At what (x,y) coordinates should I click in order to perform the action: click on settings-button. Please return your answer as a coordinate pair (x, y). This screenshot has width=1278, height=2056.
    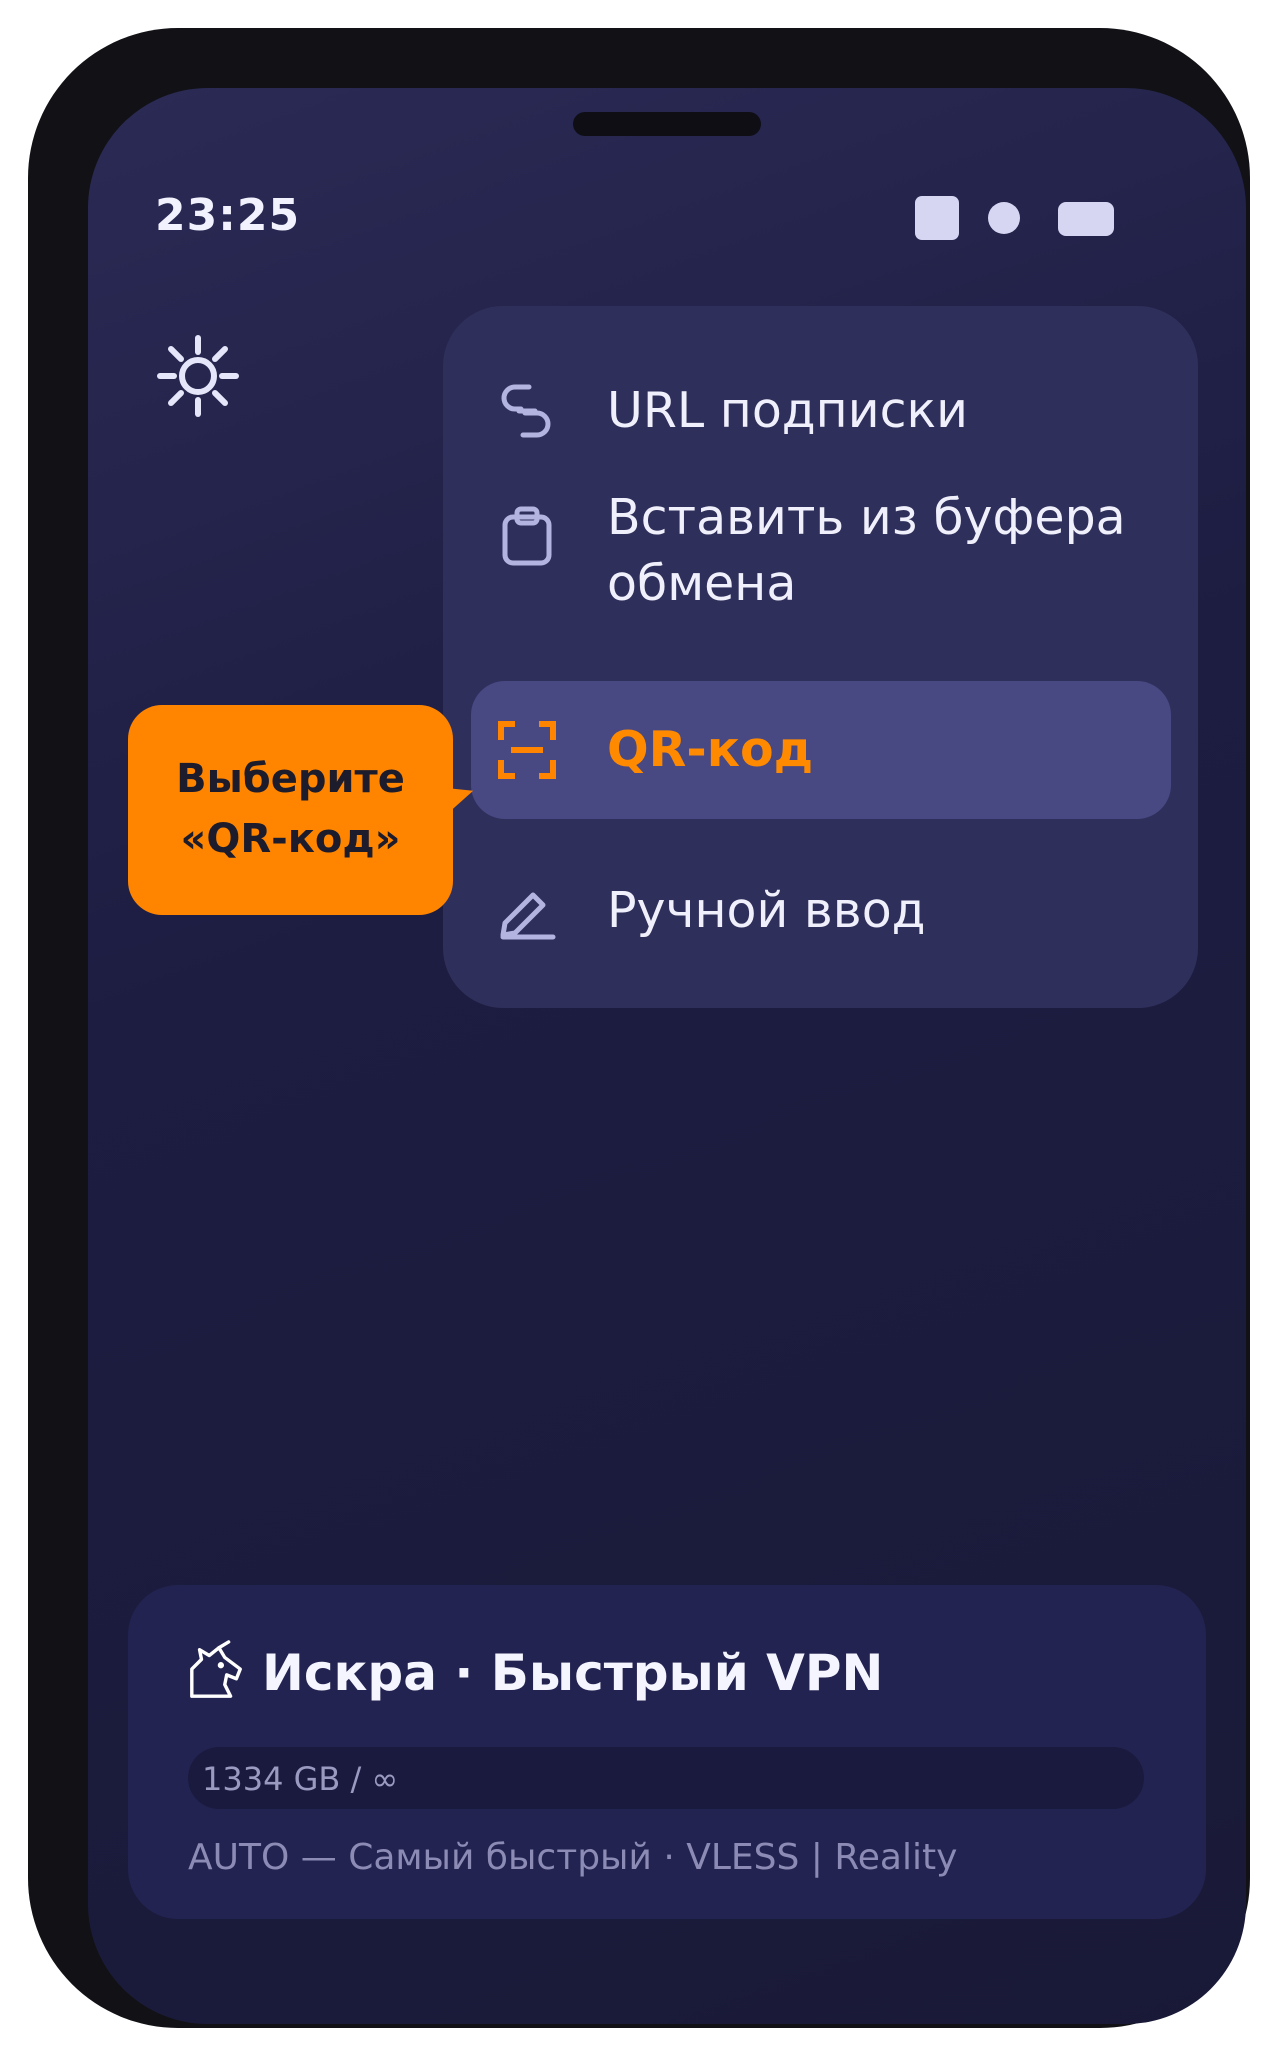
    Looking at the image, I should click on (198, 376).